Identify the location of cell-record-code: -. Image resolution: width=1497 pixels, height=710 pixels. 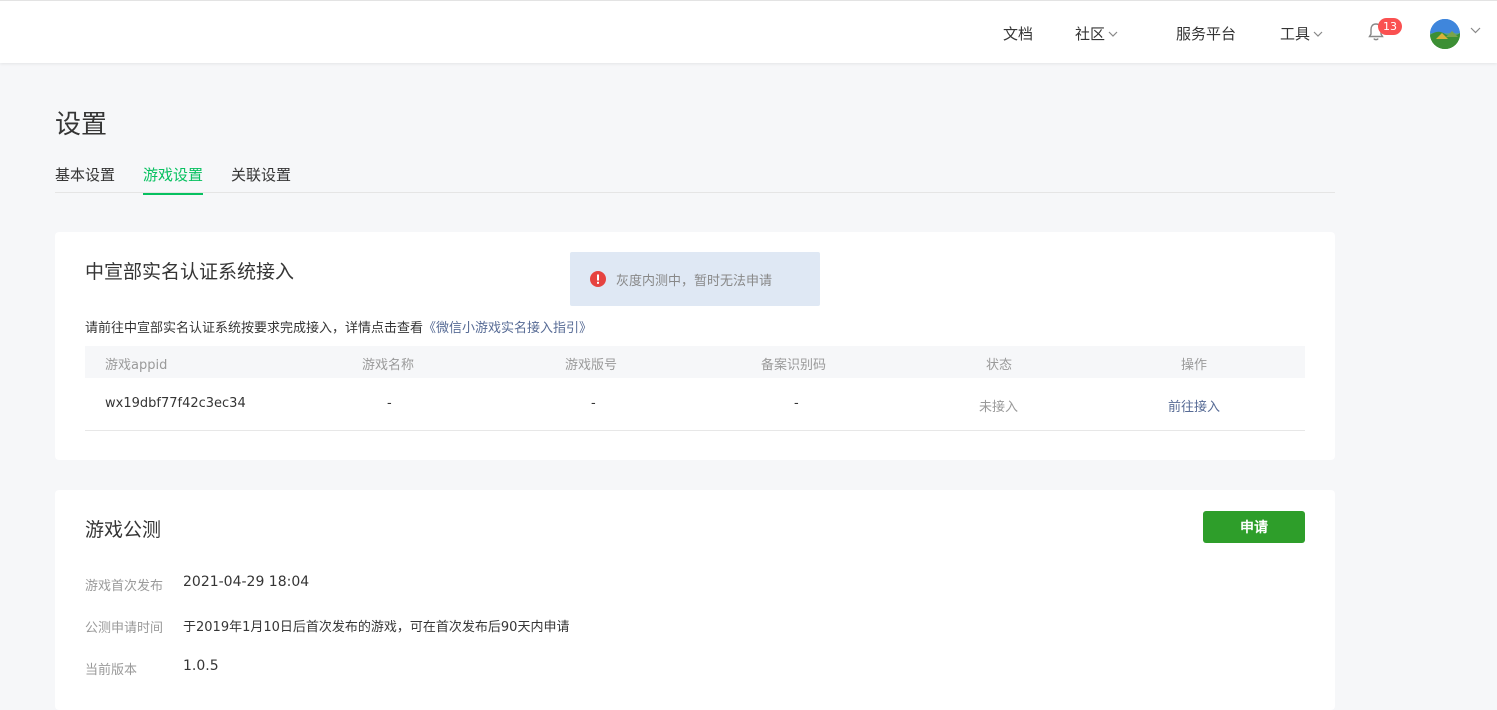
(796, 403).